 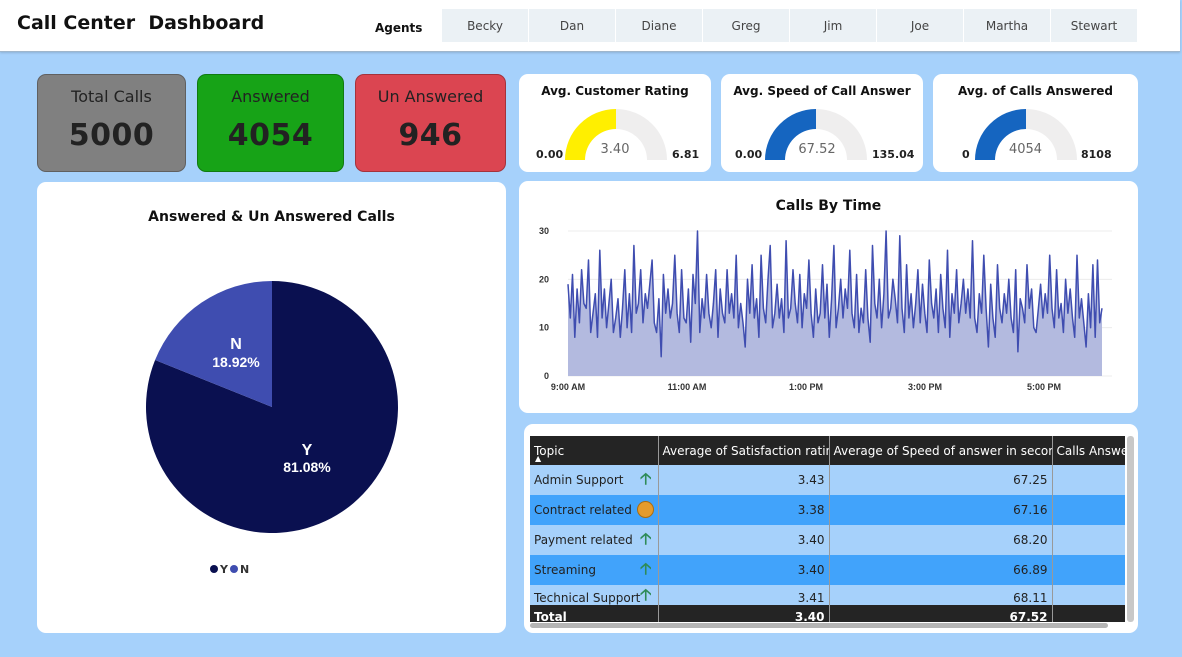 What do you see at coordinates (1035, 91) in the screenshot?
I see `gauge-title: Avg. of Calls Answered` at bounding box center [1035, 91].